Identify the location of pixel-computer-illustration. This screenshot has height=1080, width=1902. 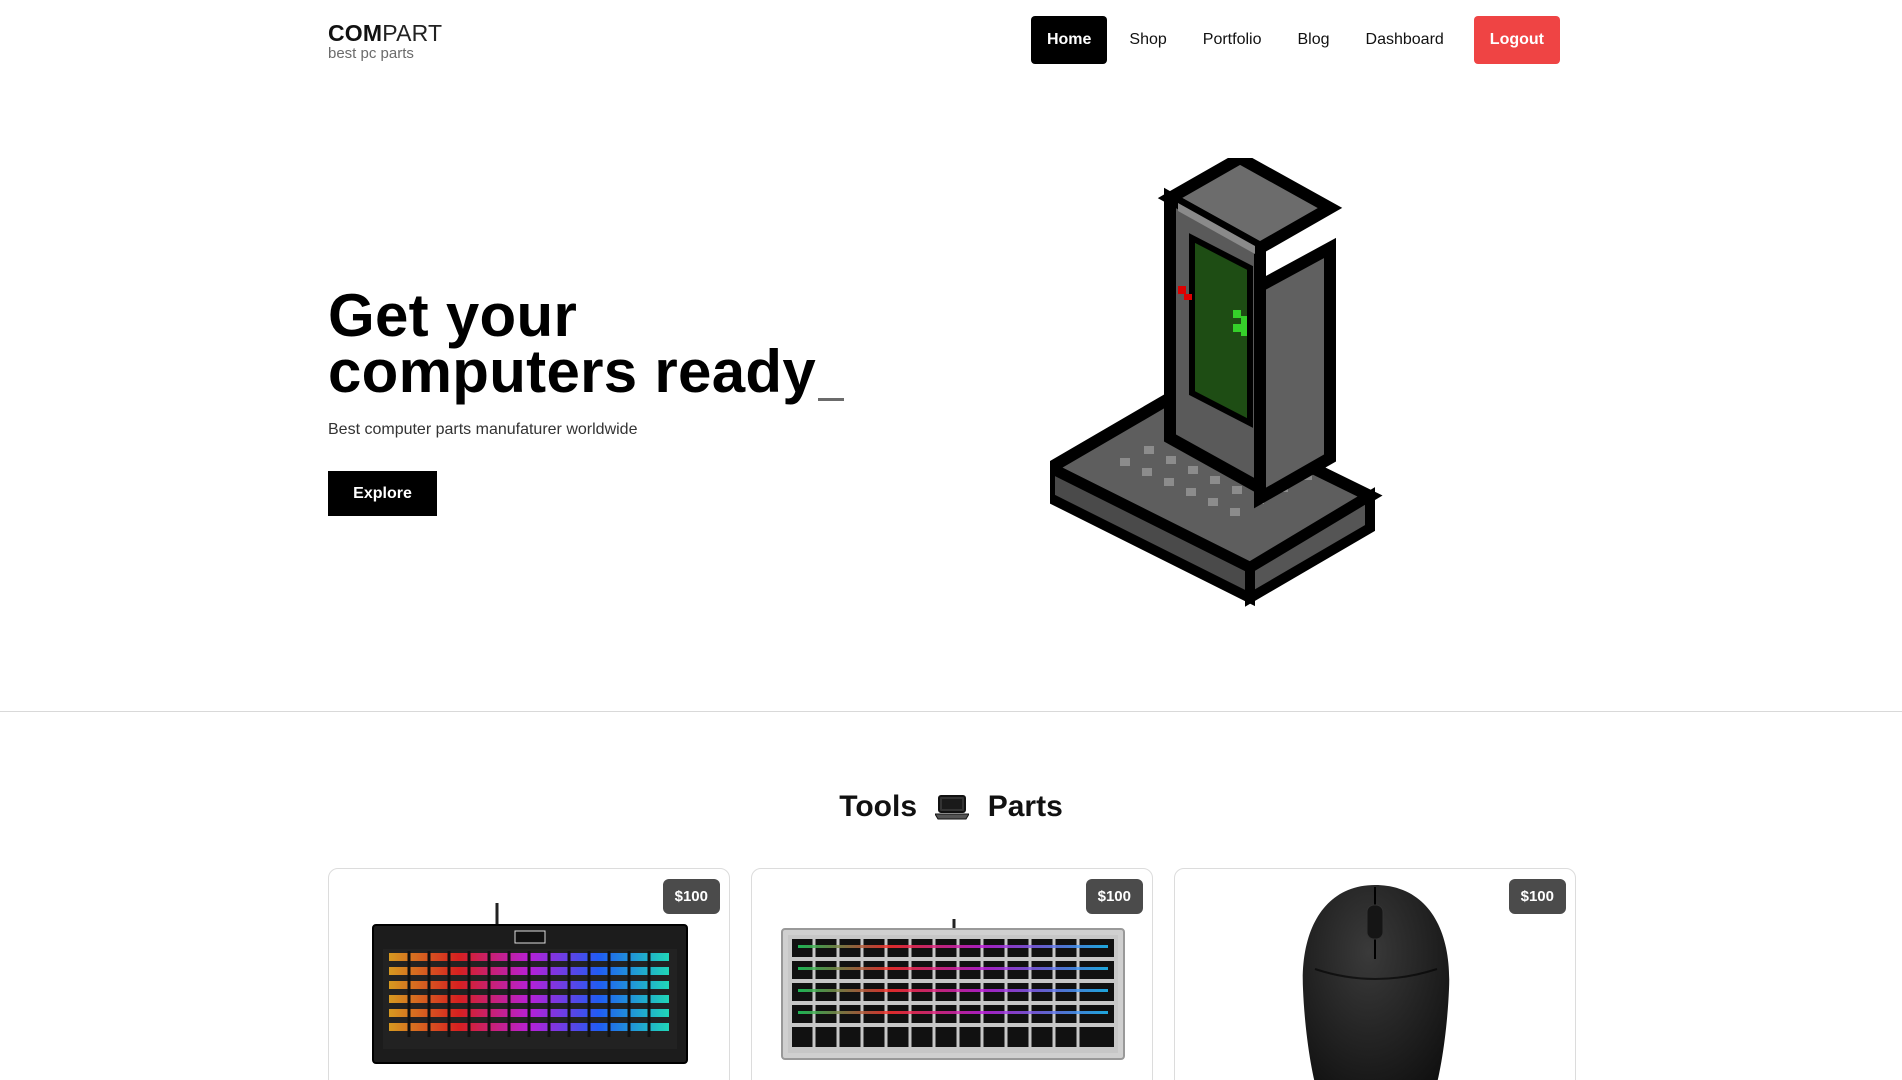
(1216, 382).